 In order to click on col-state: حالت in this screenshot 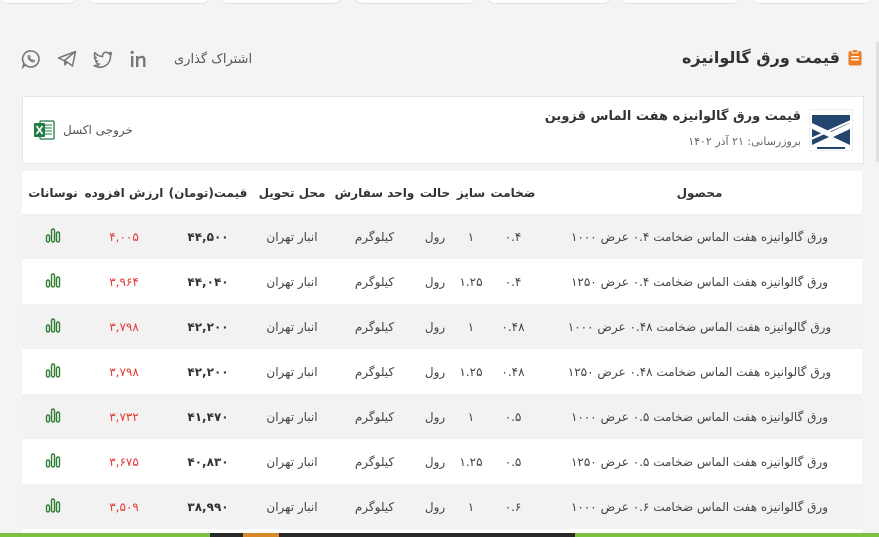, I will do `click(435, 192)`.